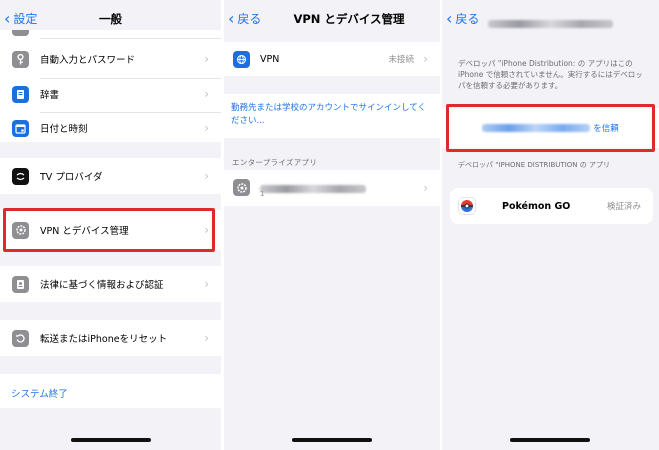 This screenshot has width=659, height=450. Describe the element at coordinates (241, 187) in the screenshot. I see `gear-icon` at that location.